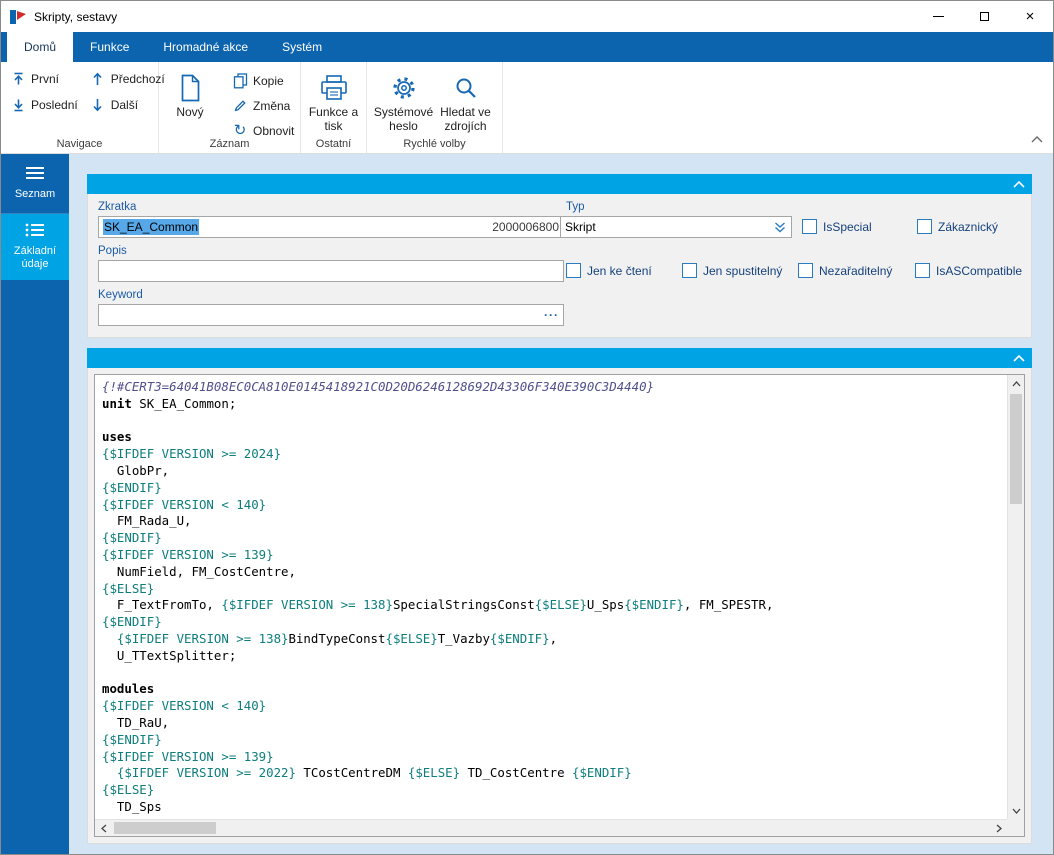 This screenshot has width=1054, height=855. What do you see at coordinates (169, 403) in the screenshot?
I see `code-line: unit SK_EA_Common;` at bounding box center [169, 403].